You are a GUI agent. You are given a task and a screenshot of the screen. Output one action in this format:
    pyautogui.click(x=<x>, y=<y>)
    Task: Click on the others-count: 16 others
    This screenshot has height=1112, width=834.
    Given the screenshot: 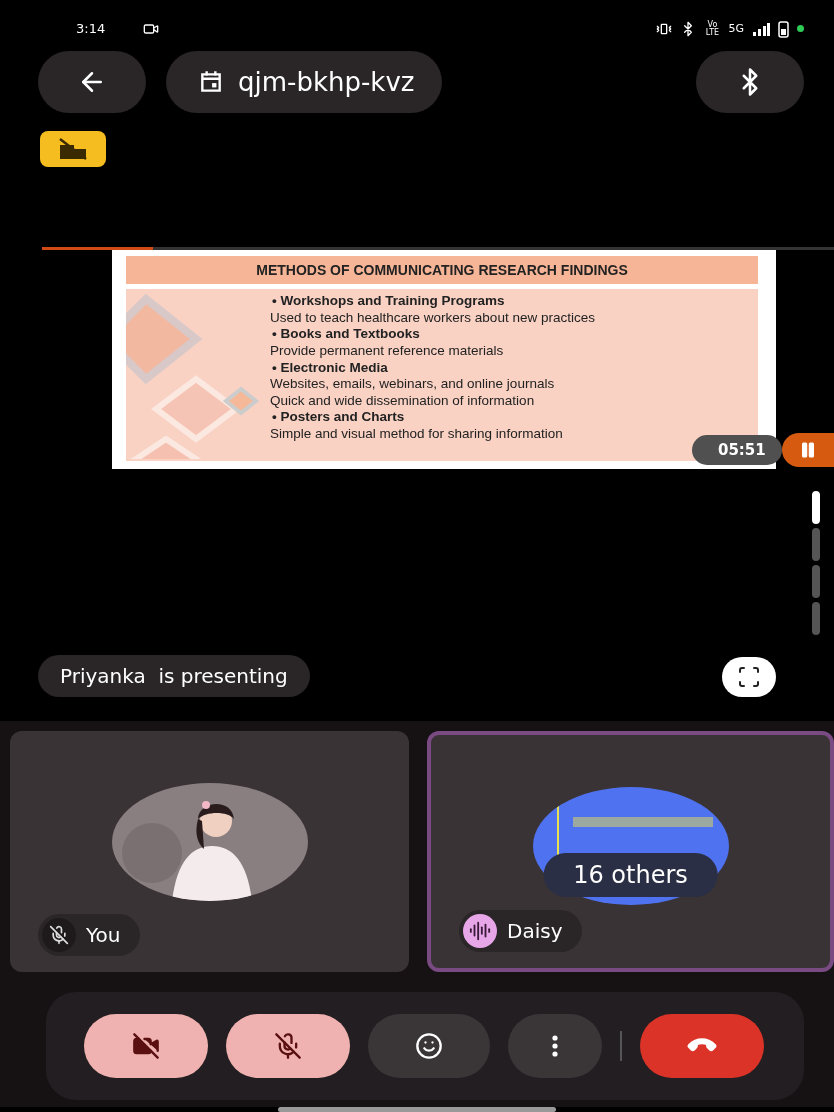 What is the action you would take?
    pyautogui.click(x=630, y=875)
    